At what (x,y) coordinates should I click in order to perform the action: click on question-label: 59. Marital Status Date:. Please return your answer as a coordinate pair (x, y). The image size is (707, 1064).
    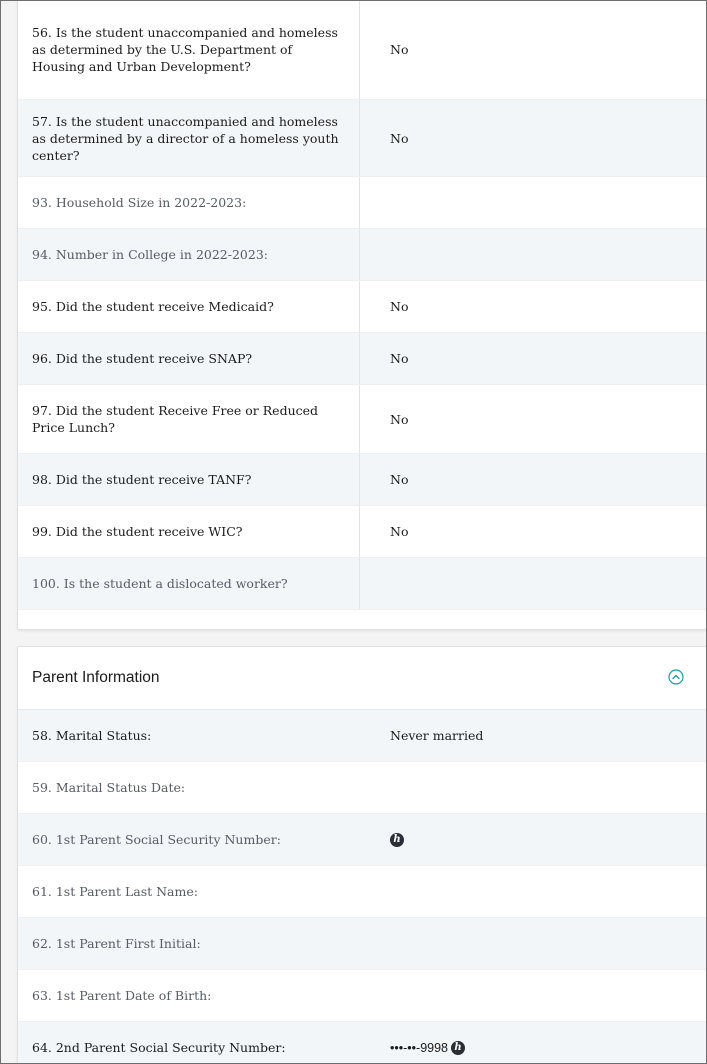
    Looking at the image, I should click on (109, 787).